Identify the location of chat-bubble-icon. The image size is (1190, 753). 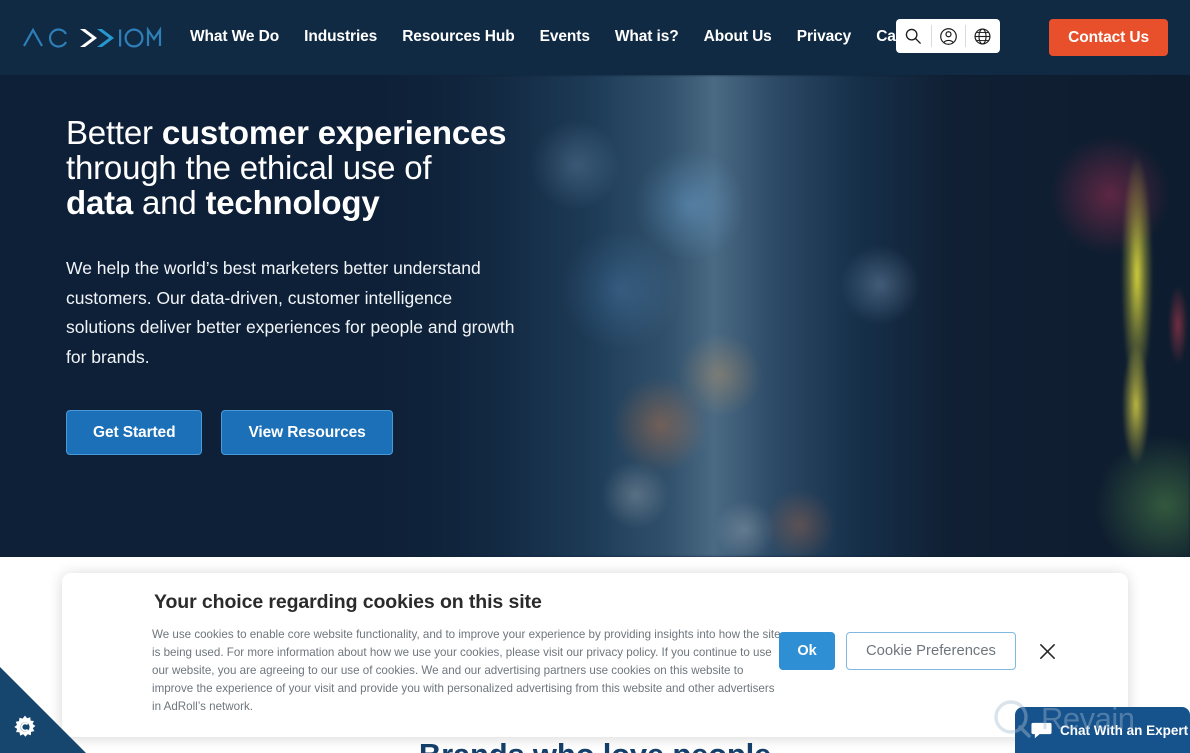
(1041, 730).